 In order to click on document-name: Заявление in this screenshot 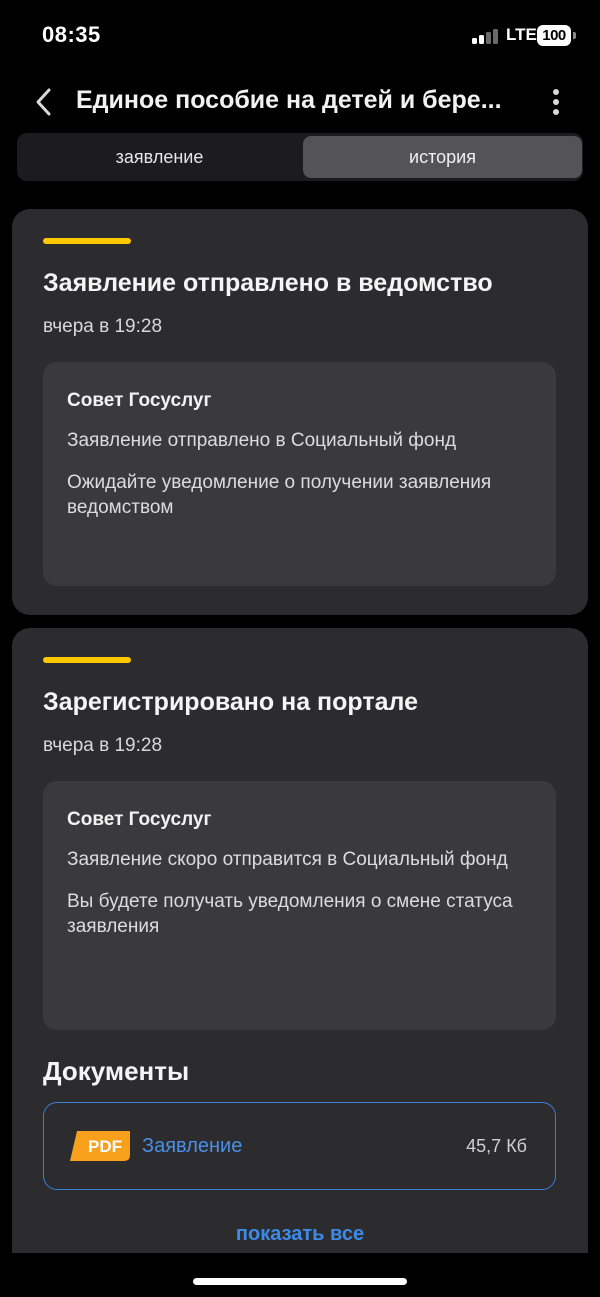, I will do `click(192, 1146)`.